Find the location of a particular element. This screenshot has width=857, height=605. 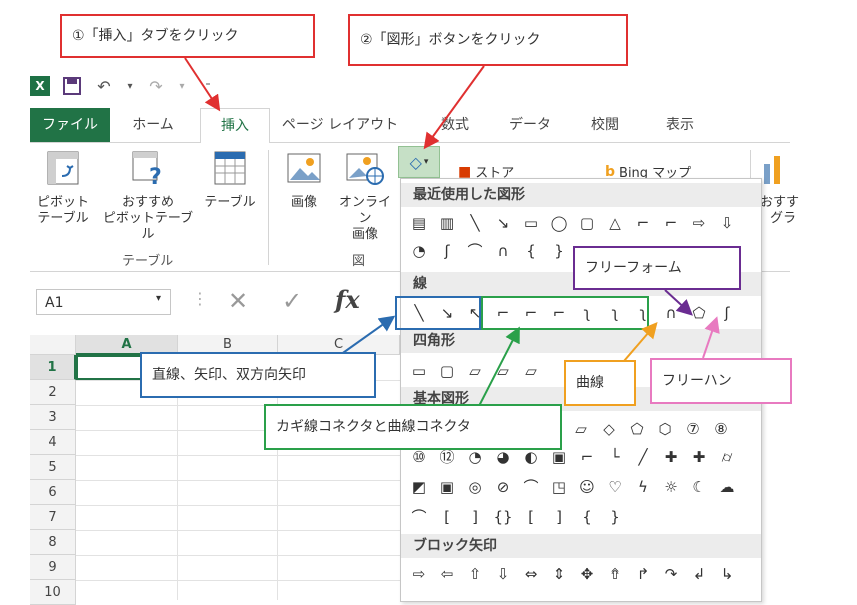

callout-step2: ②「図形」ボタンをクリック is located at coordinates (488, 40).